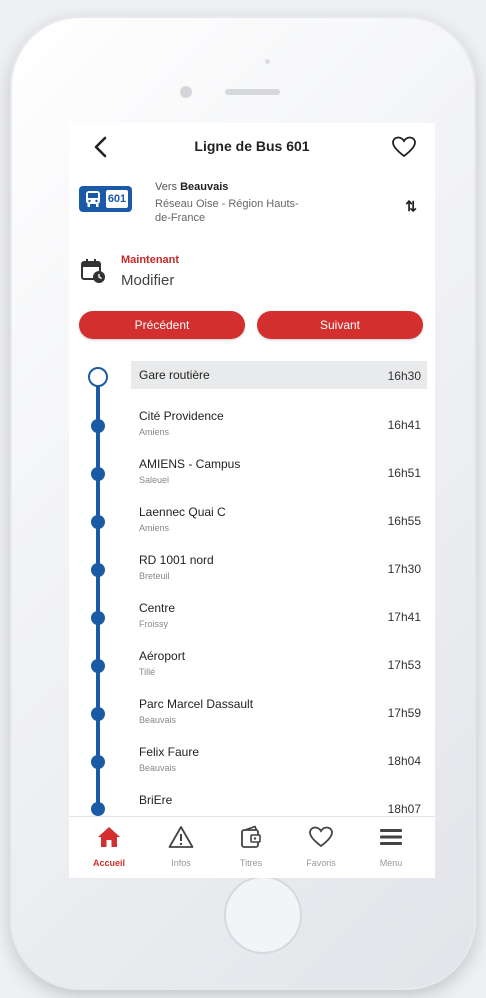 This screenshot has width=486, height=998. What do you see at coordinates (169, 752) in the screenshot?
I see `stop-name: Felix Faure` at bounding box center [169, 752].